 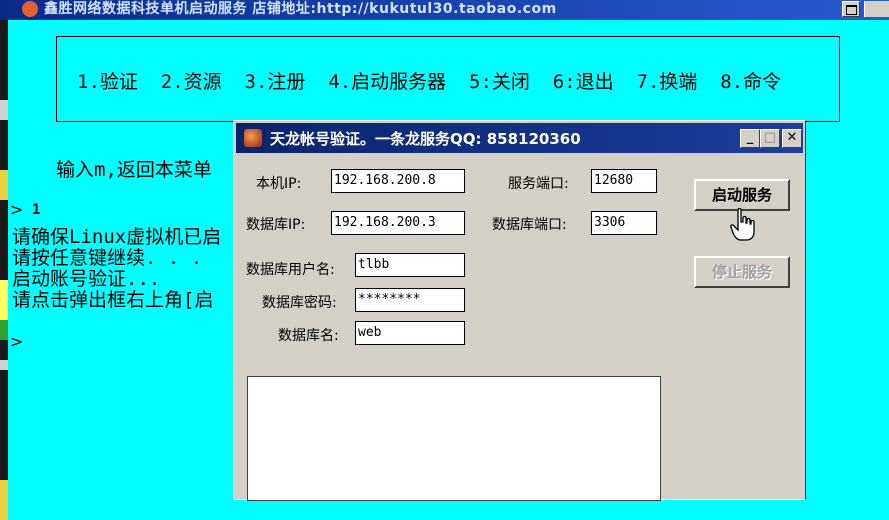 I want to click on db-ip-label: 数据库IP:, so click(x=276, y=225).